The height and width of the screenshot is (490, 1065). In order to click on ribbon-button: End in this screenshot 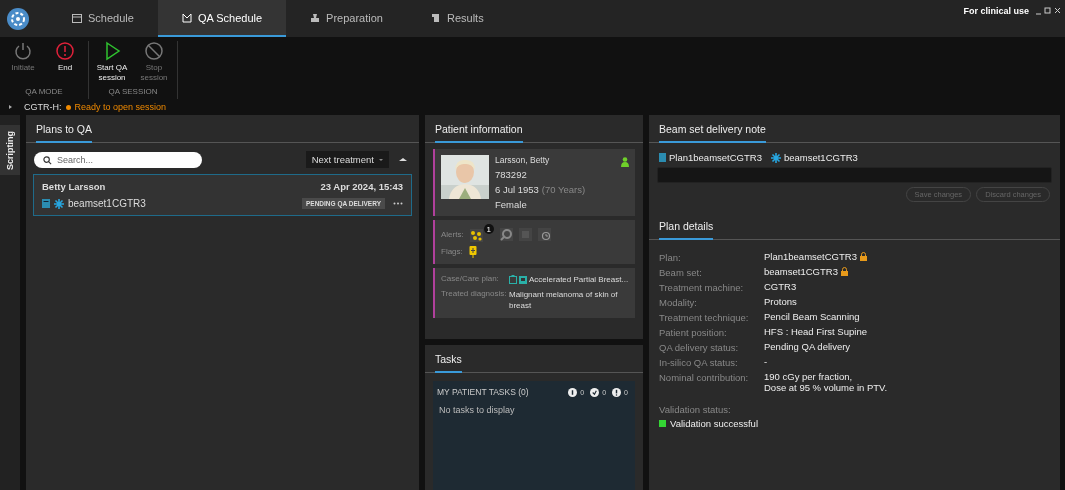, I will do `click(65, 57)`.